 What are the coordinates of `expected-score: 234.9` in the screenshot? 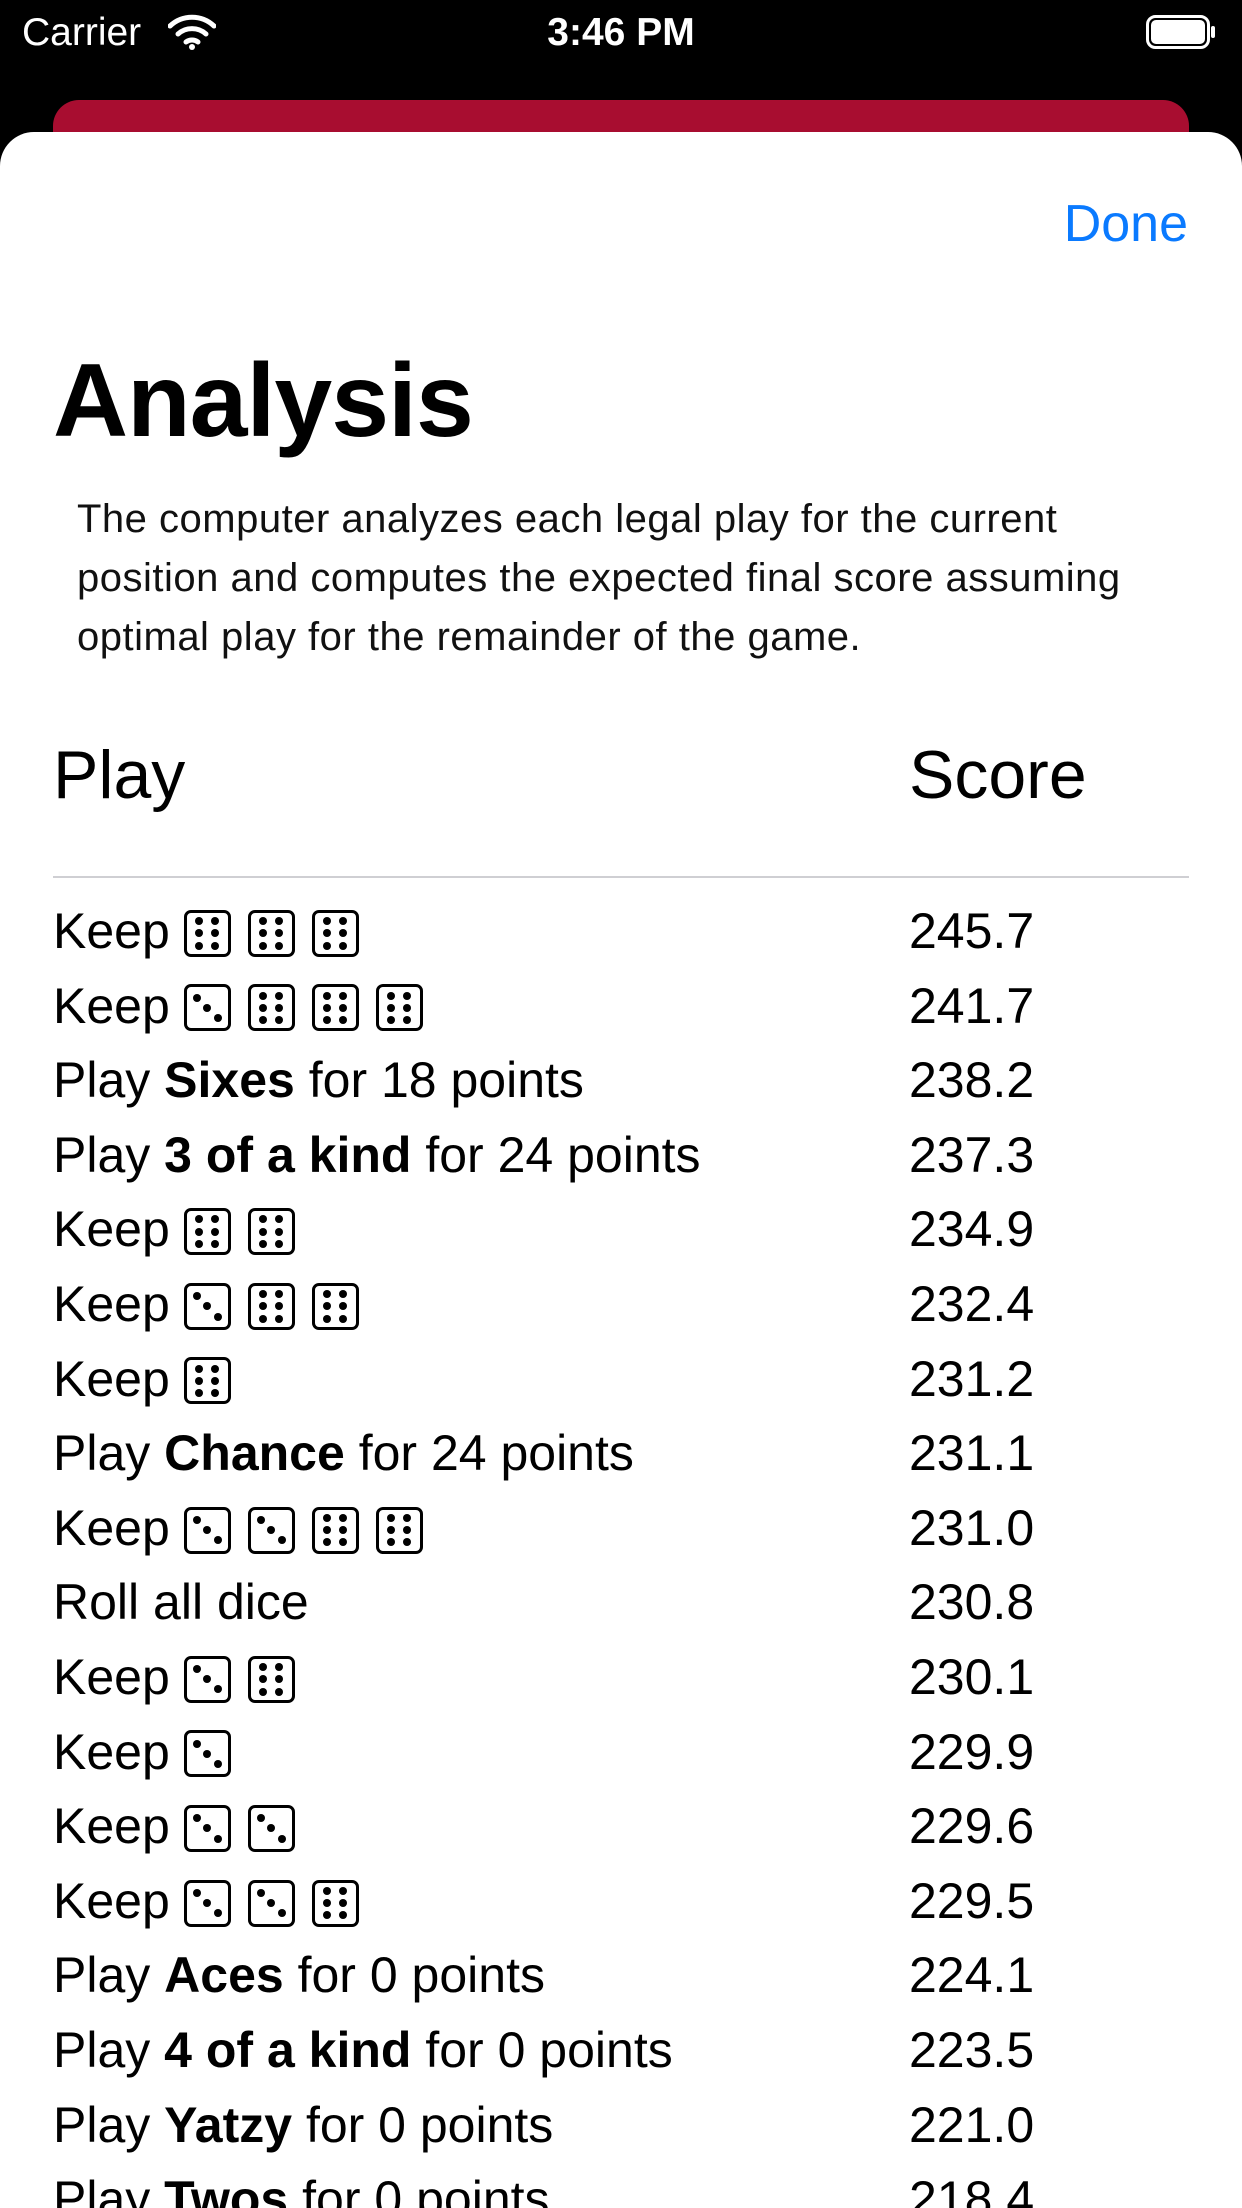 It's located at (972, 1229).